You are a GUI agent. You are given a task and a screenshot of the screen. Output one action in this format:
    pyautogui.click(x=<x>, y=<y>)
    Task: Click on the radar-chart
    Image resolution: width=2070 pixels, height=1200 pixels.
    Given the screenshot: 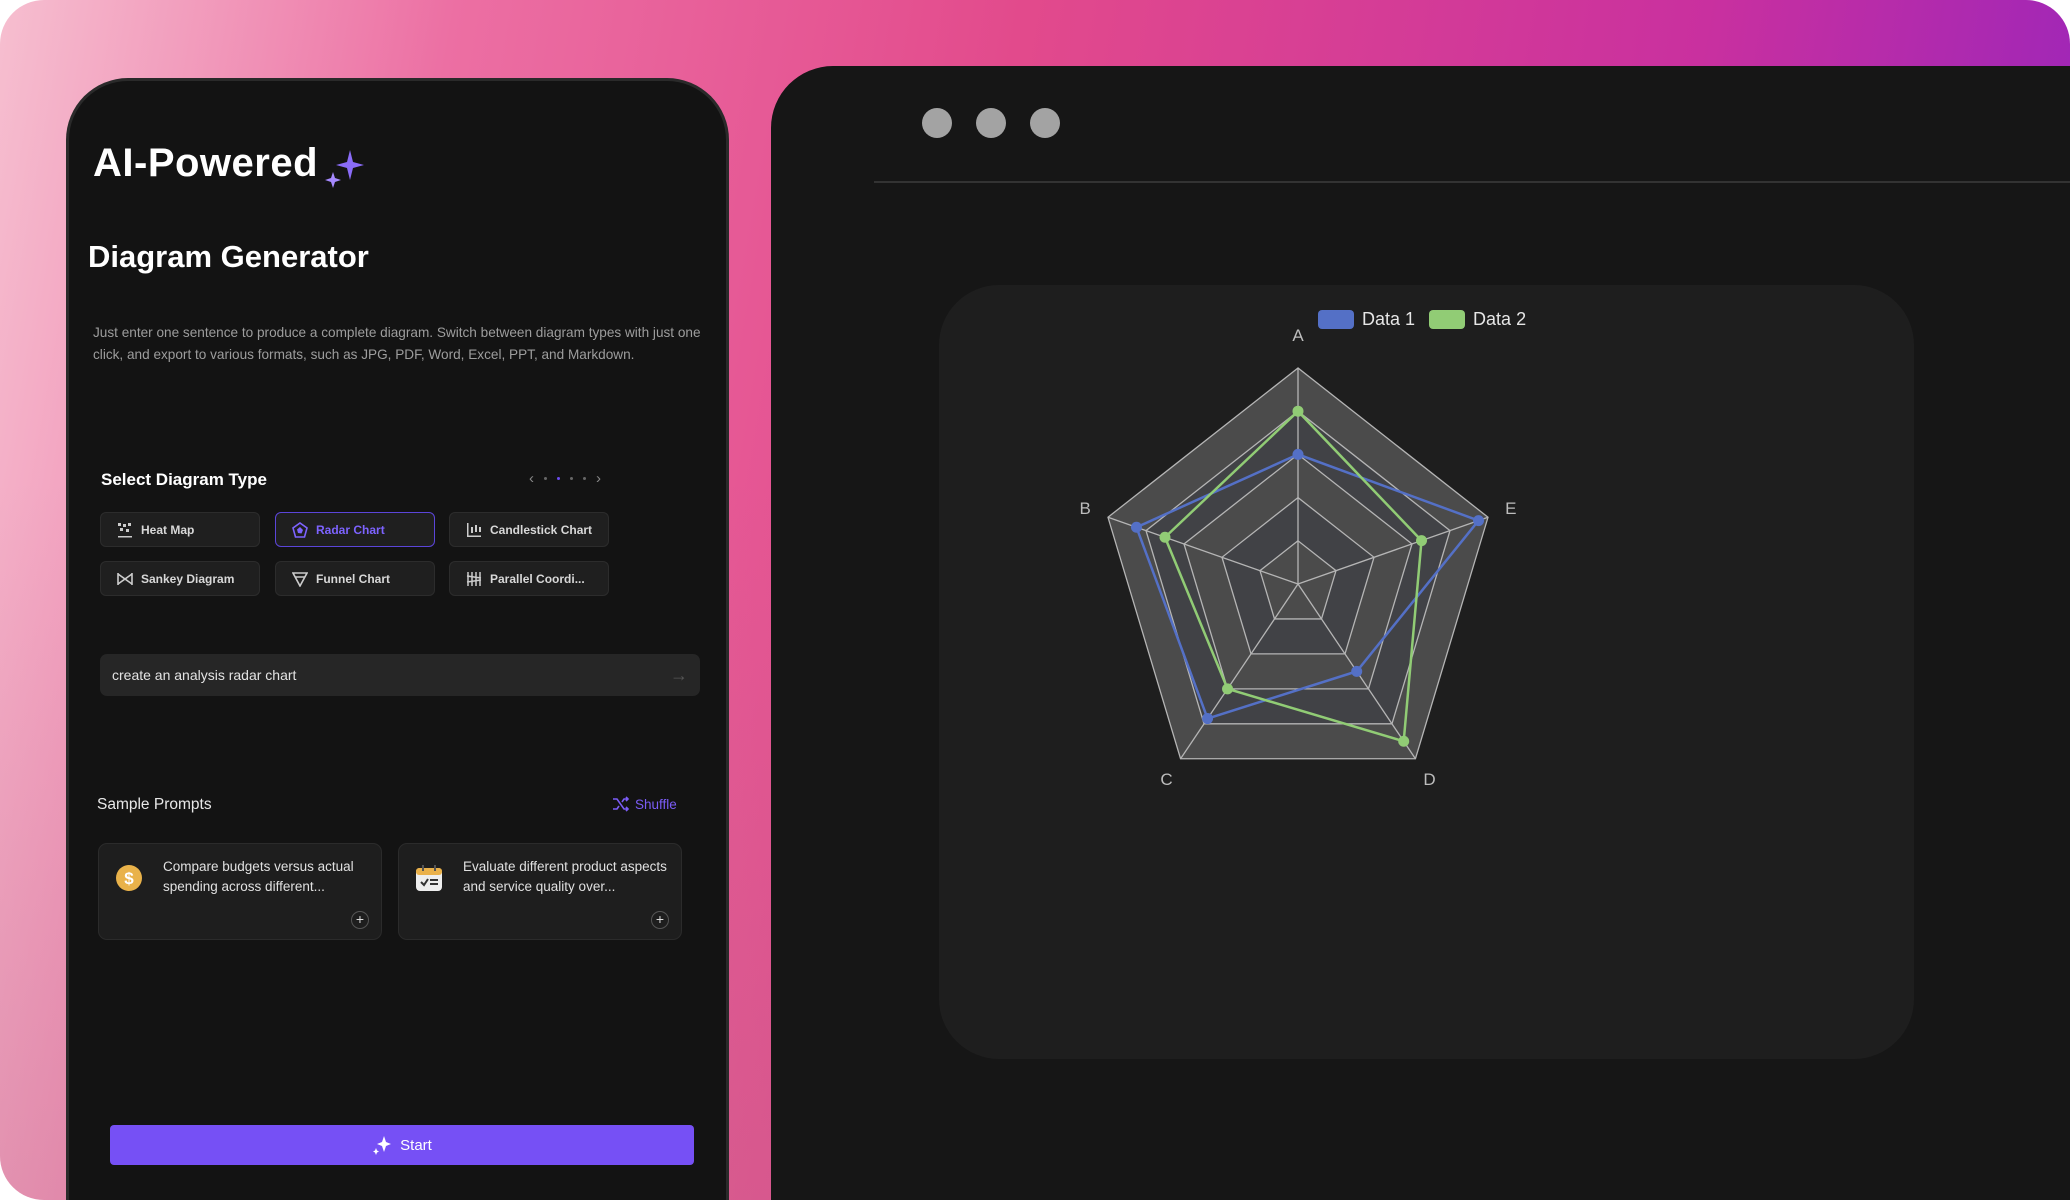 What is the action you would take?
    pyautogui.click(x=1298, y=563)
    